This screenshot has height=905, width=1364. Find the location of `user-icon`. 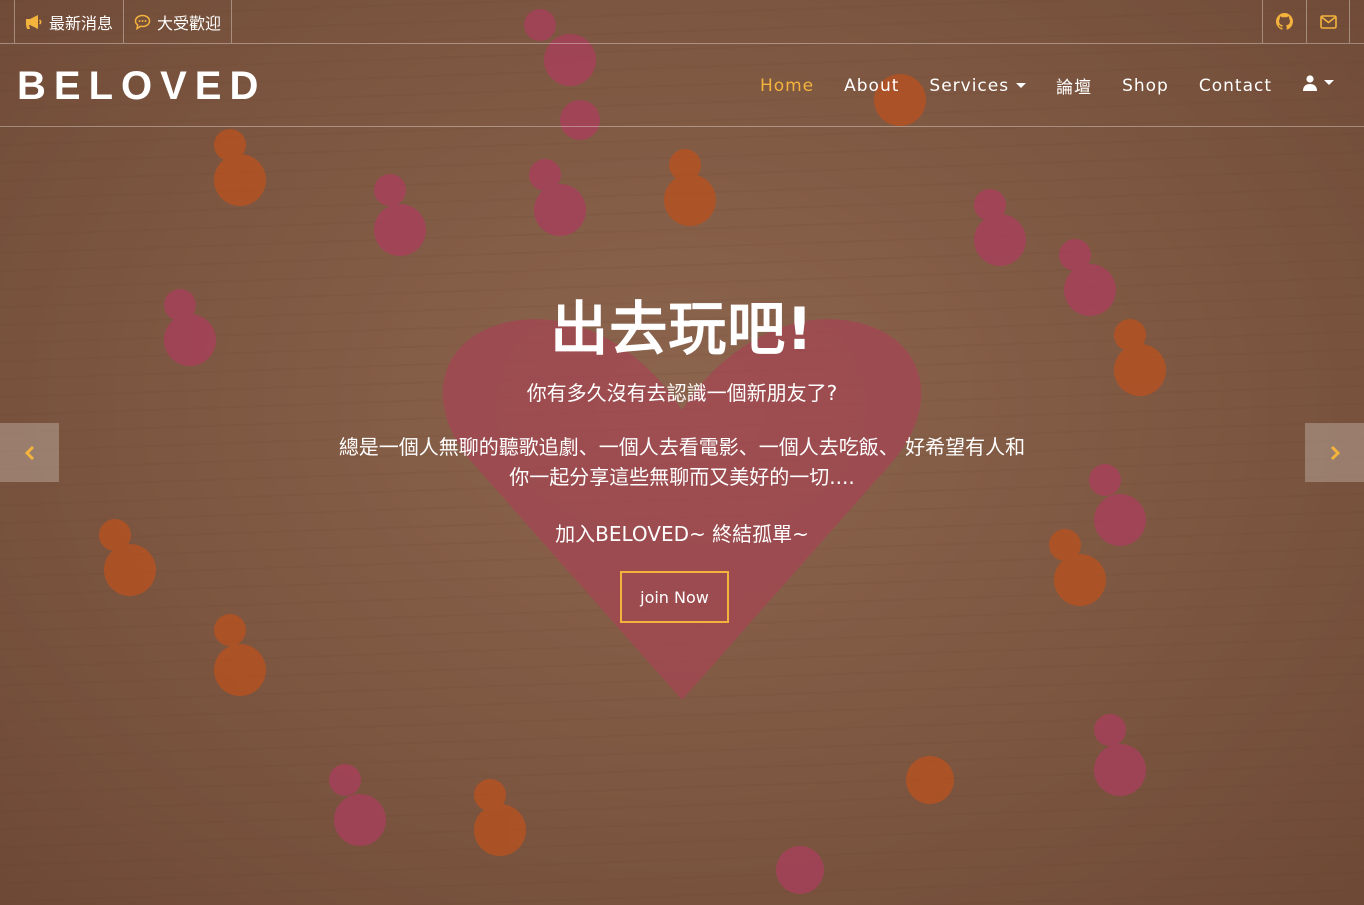

user-icon is located at coordinates (1310, 82).